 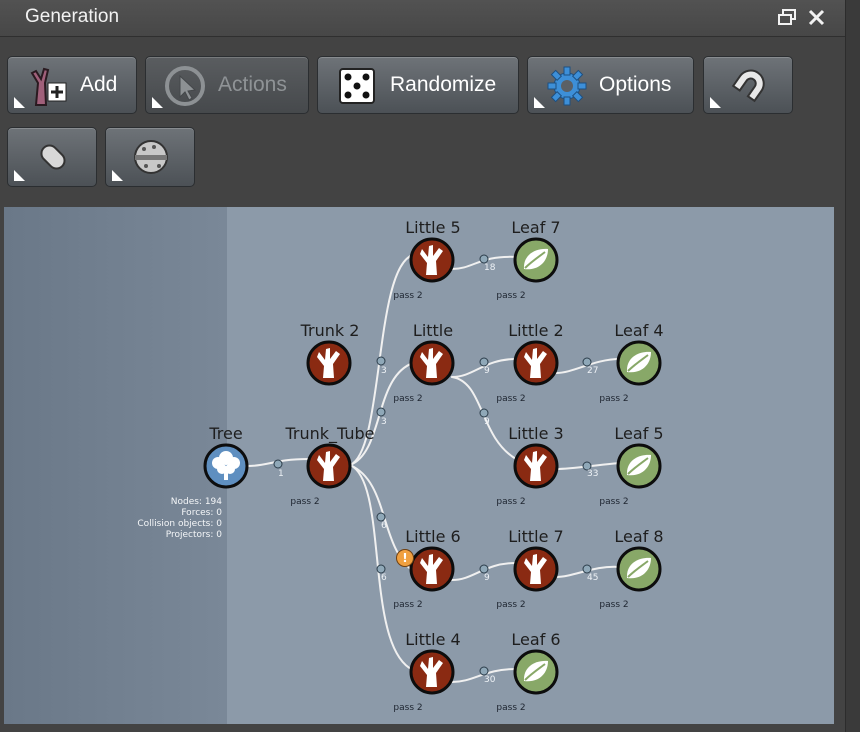 I want to click on tree-root-node, so click(x=226, y=466).